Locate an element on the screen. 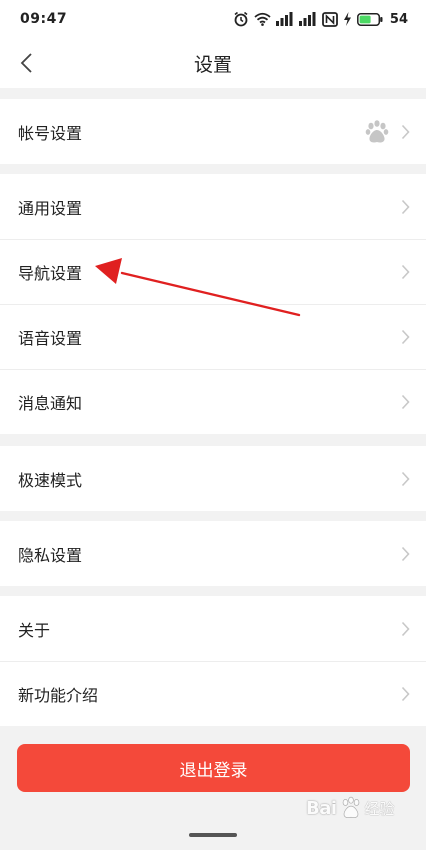 The image size is (426, 850). settings-item-label: 极速模式 is located at coordinates (50, 480).